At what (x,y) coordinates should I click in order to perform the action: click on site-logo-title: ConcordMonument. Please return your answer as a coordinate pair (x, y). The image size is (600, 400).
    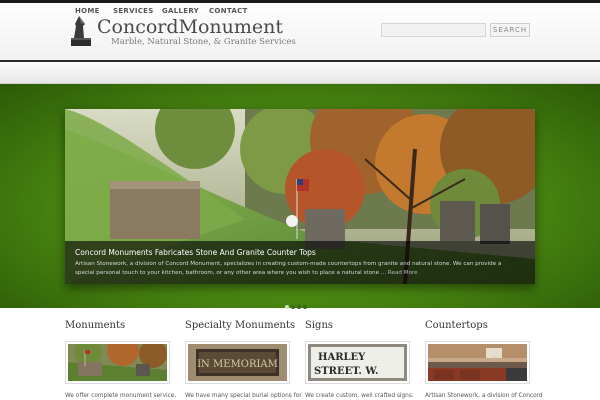
    Looking at the image, I should click on (190, 27).